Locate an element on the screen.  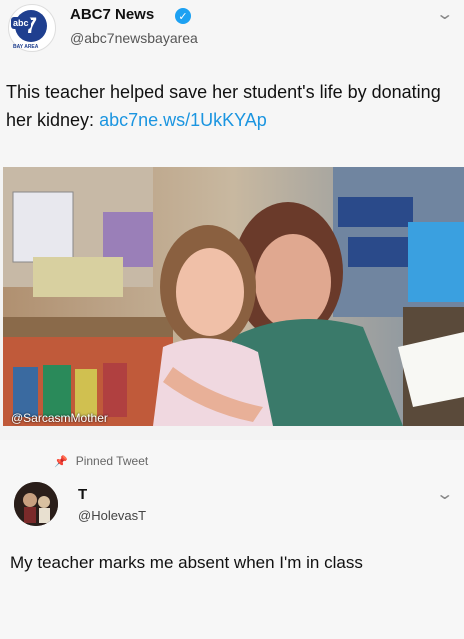
abc7-avatar: 7 abc BAY AREA is located at coordinates (32, 28).